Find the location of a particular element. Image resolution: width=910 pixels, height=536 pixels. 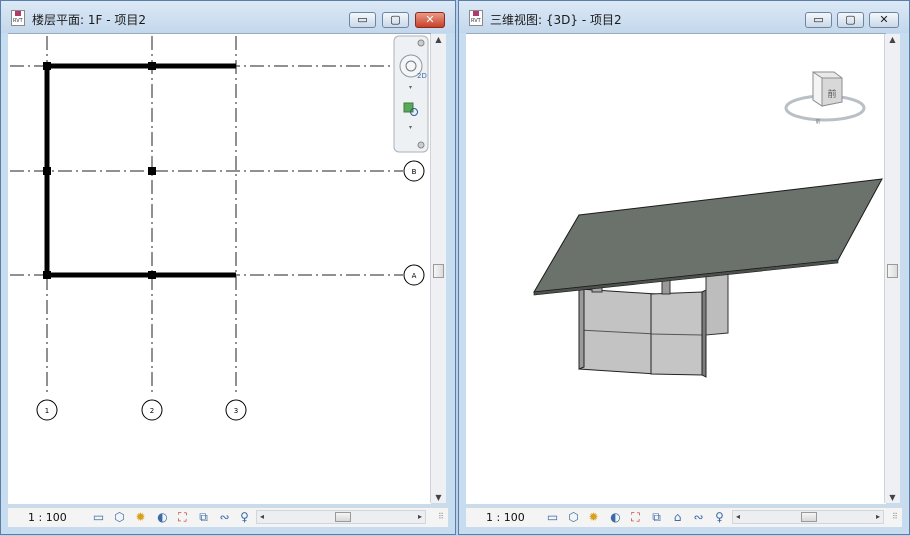

viewcube-face-label: 前 is located at coordinates (831, 94).